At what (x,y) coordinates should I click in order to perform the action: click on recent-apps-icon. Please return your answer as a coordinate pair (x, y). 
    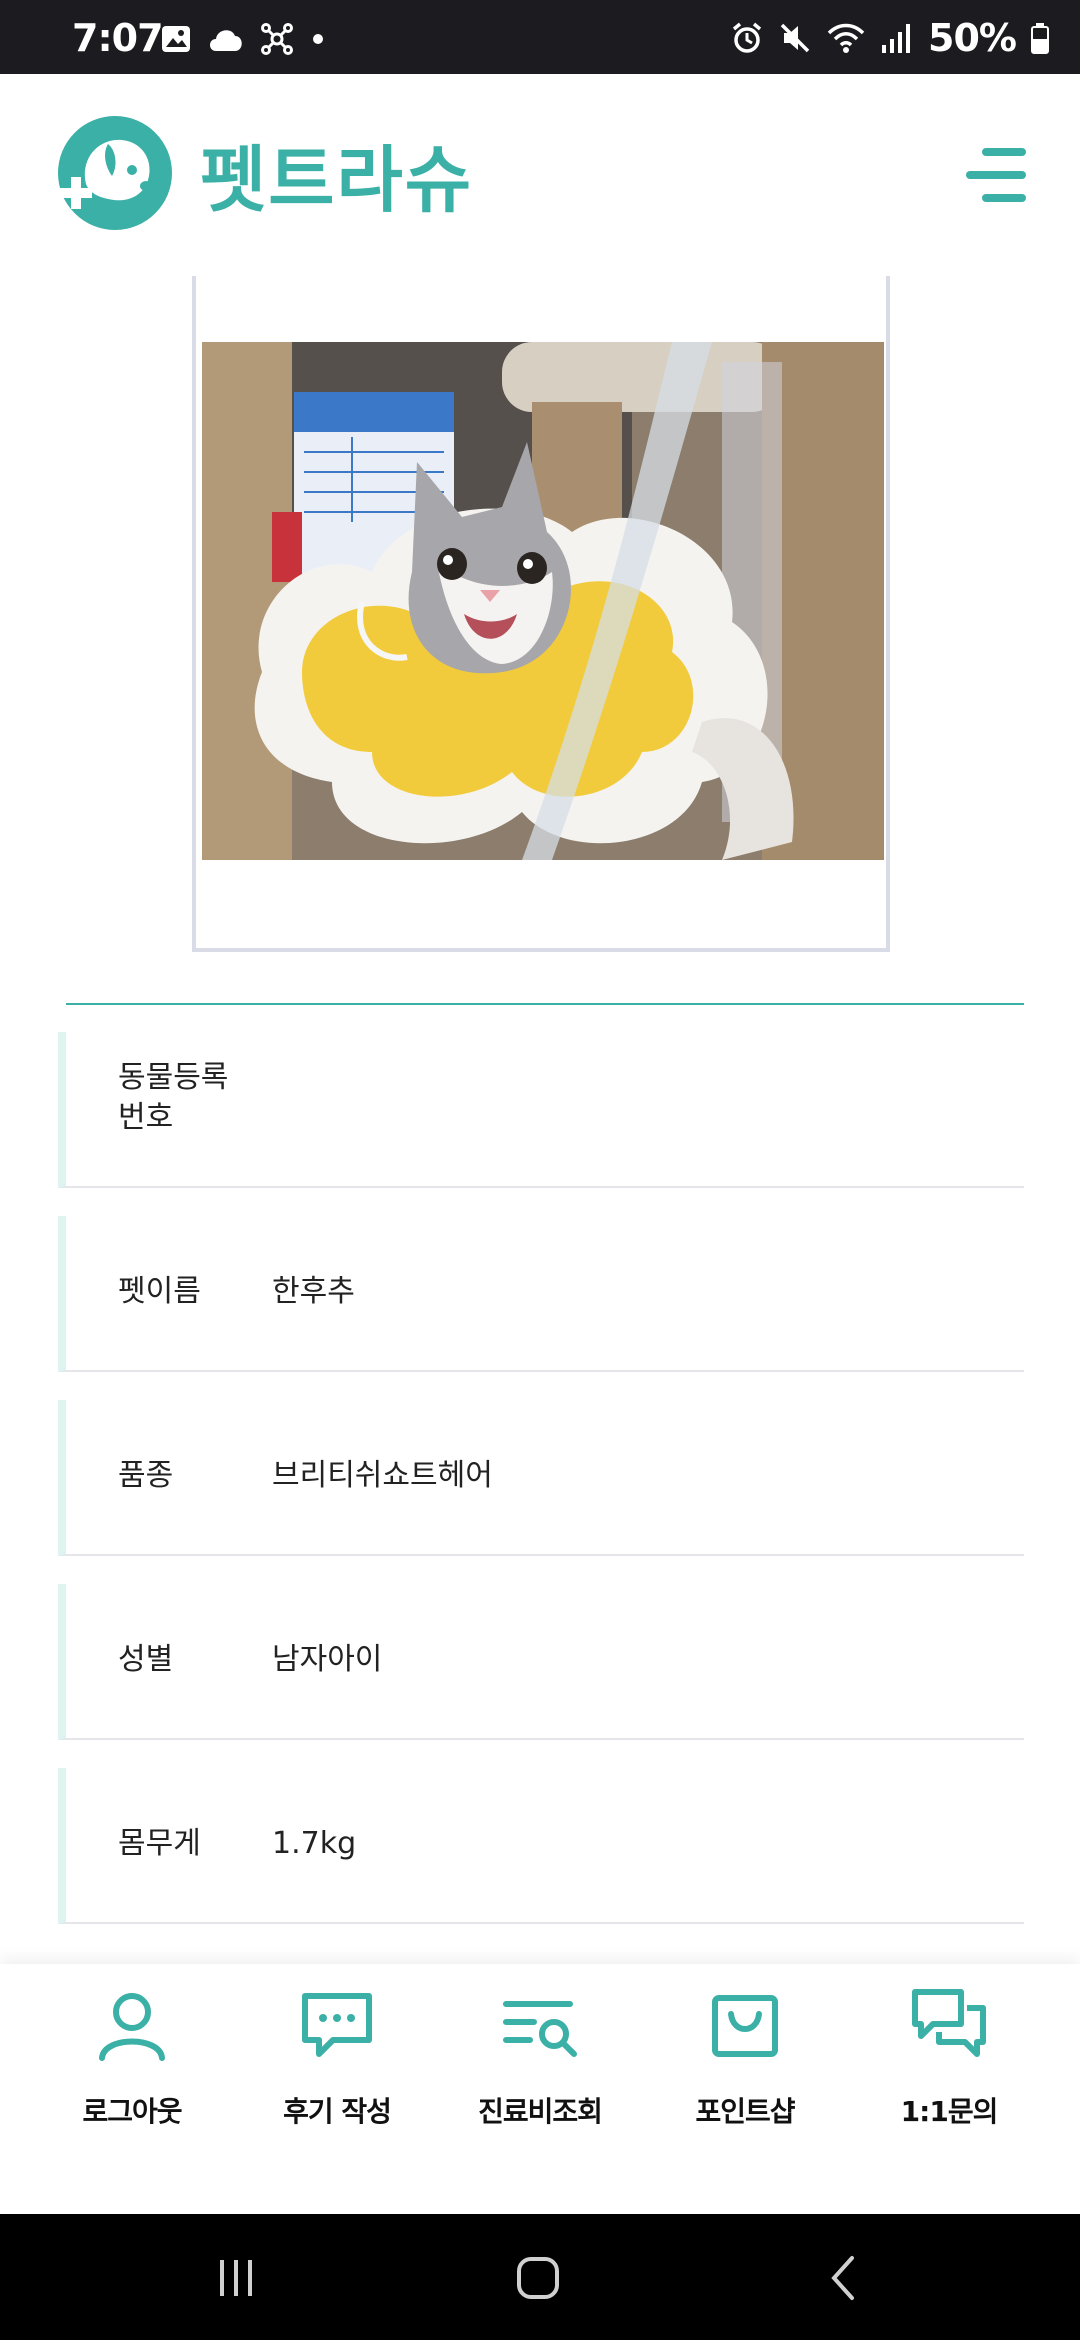
    Looking at the image, I should click on (236, 2278).